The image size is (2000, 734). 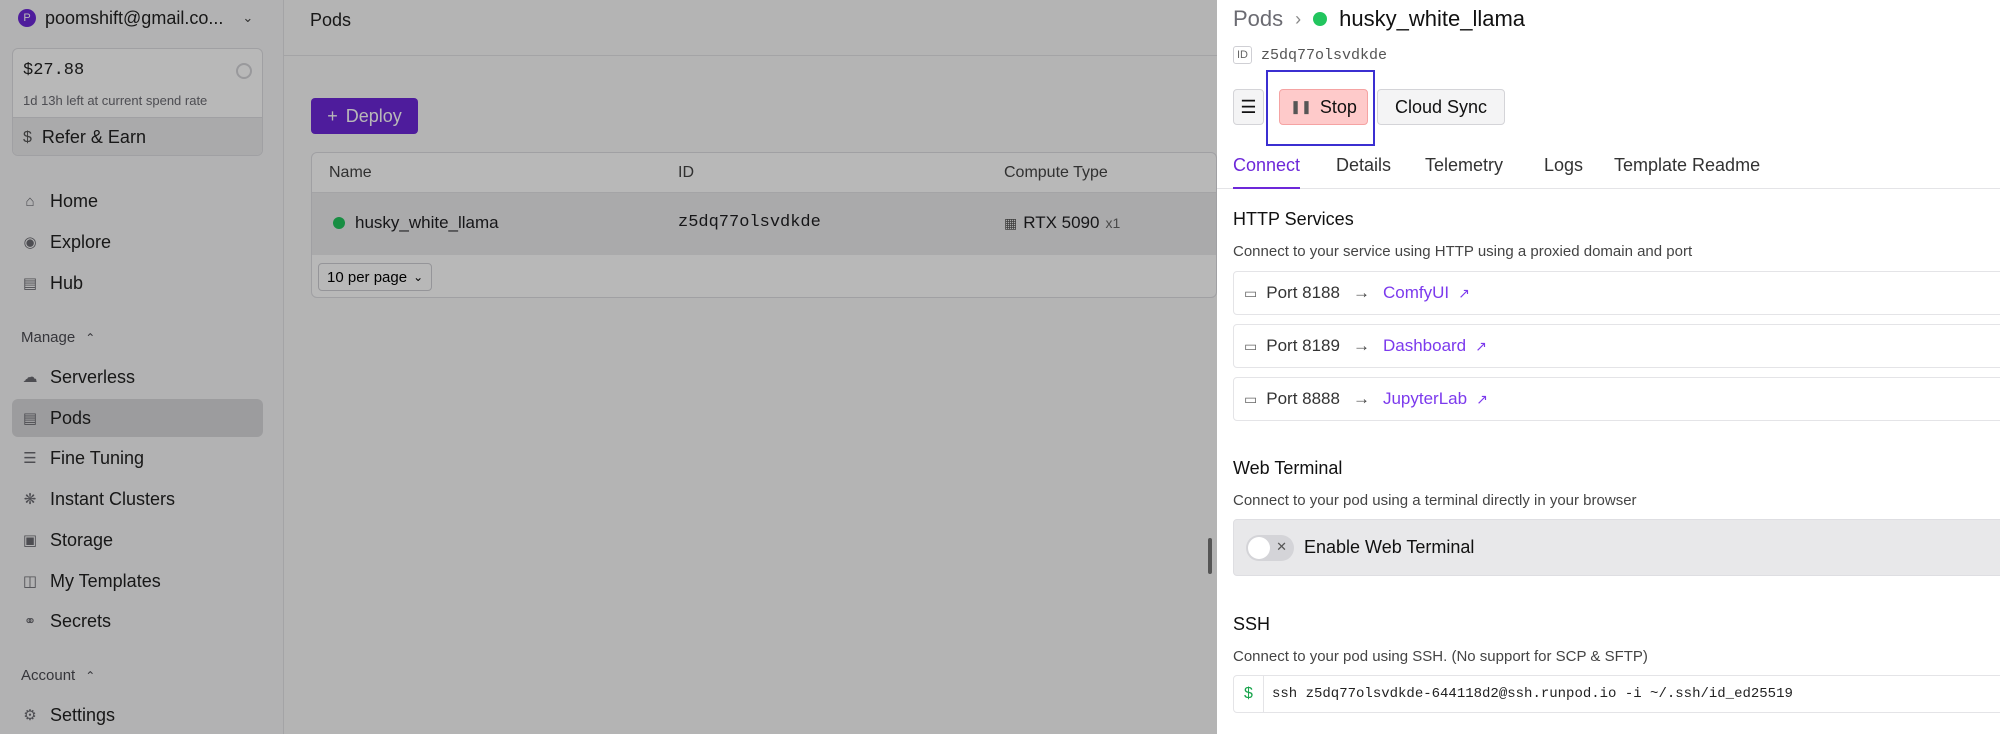 I want to click on port-row: ▭ Port 8188 → ComfyUI ↗, so click(x=1616, y=293).